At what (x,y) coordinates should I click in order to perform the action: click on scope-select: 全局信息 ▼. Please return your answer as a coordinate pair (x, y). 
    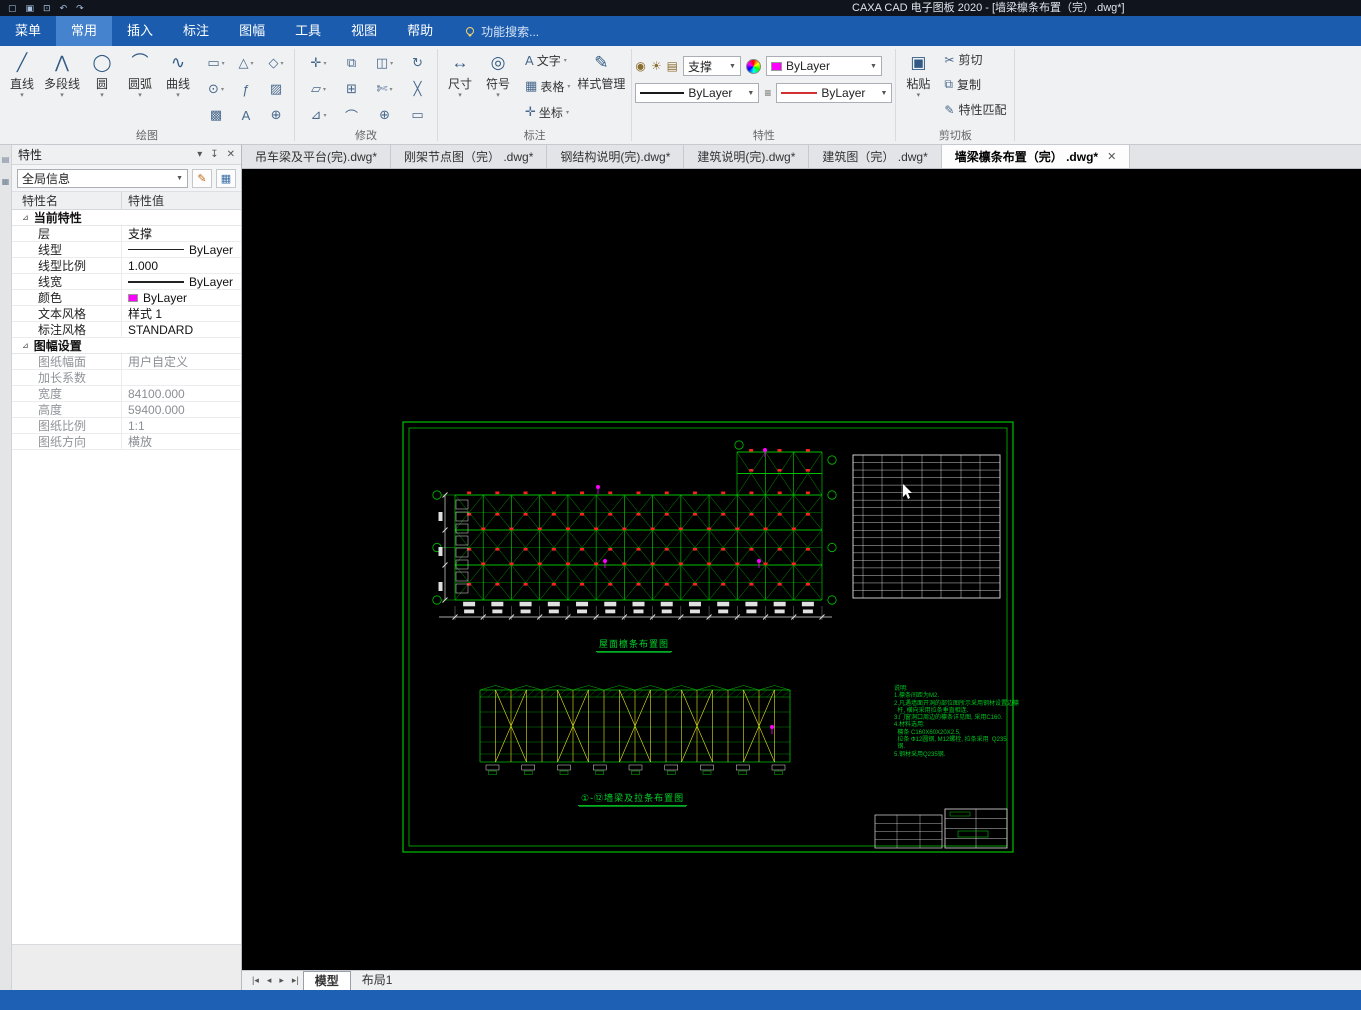
    Looking at the image, I should click on (102, 178).